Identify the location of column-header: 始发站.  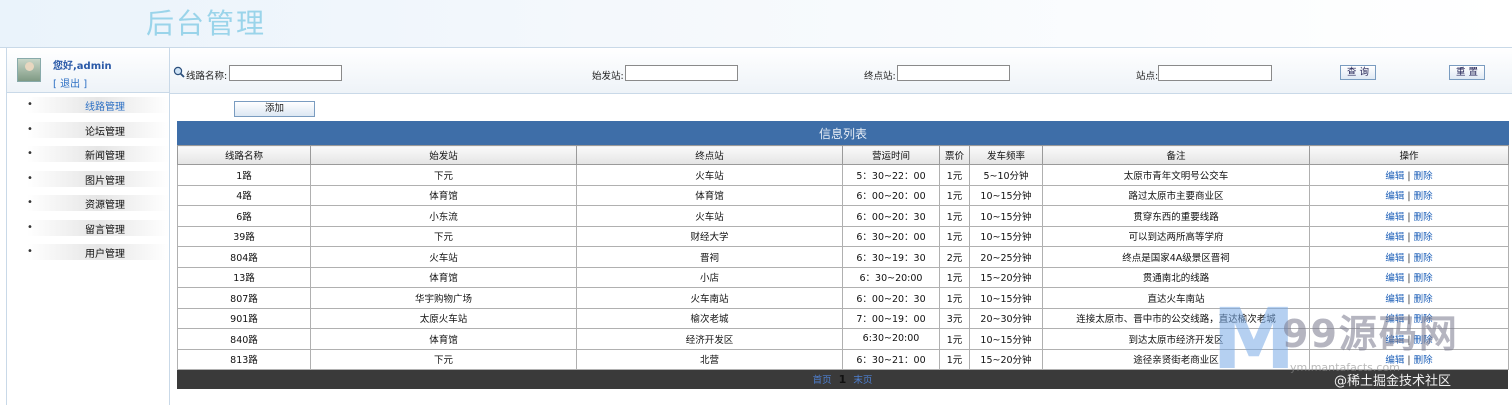
(443, 155).